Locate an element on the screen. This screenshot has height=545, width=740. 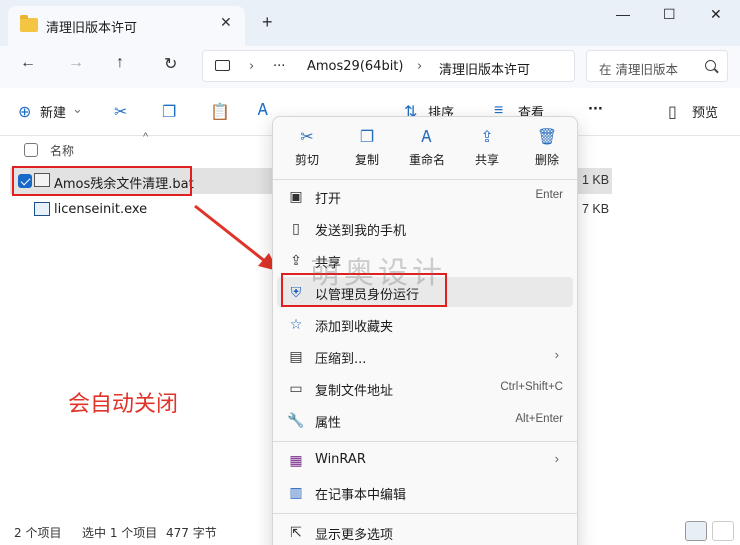
menu-item-copy-path: ▭ 复制文件地址 Ctrl+Shift+C is located at coordinates (425, 388).